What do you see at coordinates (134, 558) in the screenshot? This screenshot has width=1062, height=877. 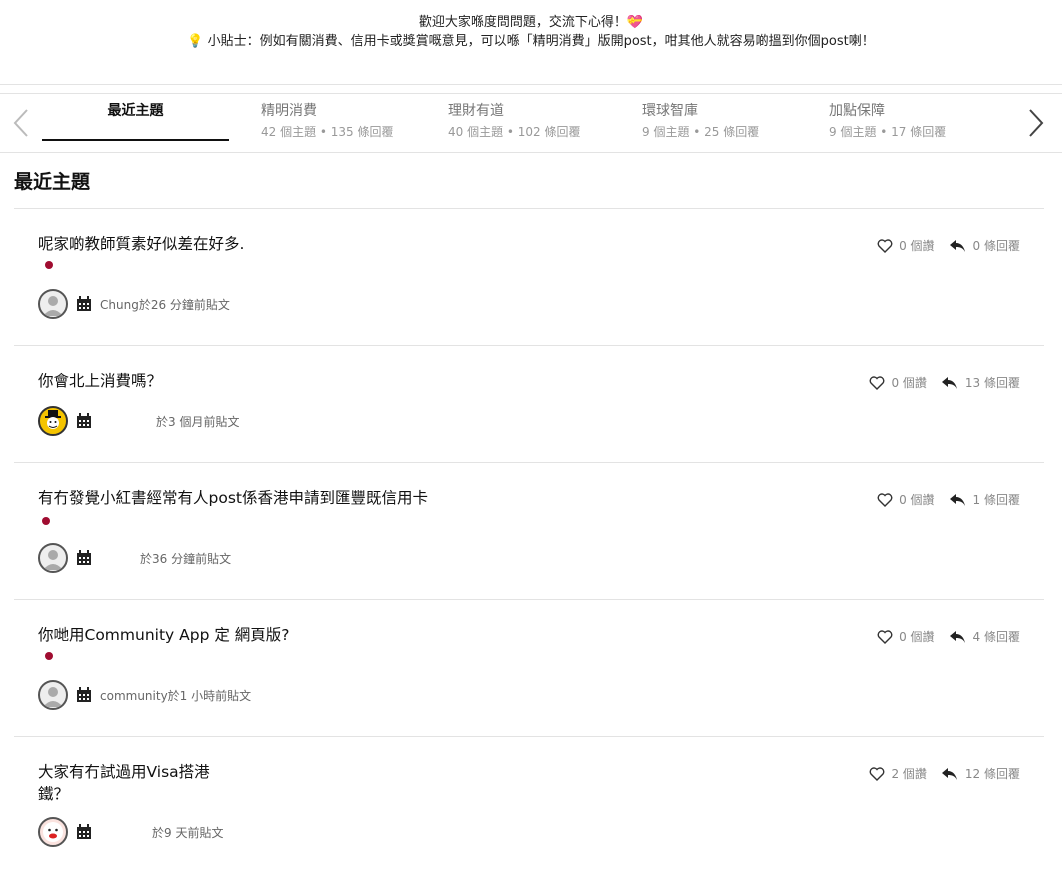 I see `topic-meta: 於36 分鐘前貼文` at bounding box center [134, 558].